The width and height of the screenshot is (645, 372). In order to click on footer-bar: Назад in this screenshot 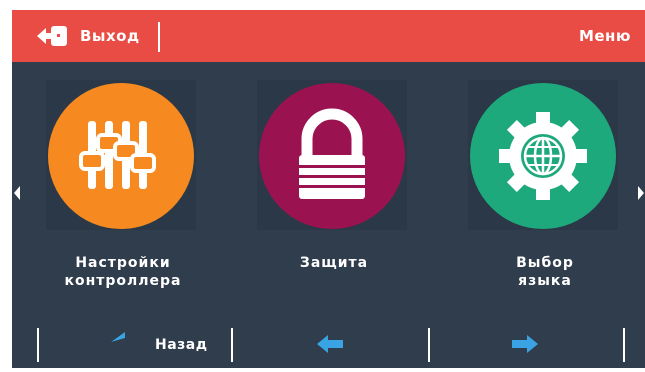, I will do `click(328, 345)`.